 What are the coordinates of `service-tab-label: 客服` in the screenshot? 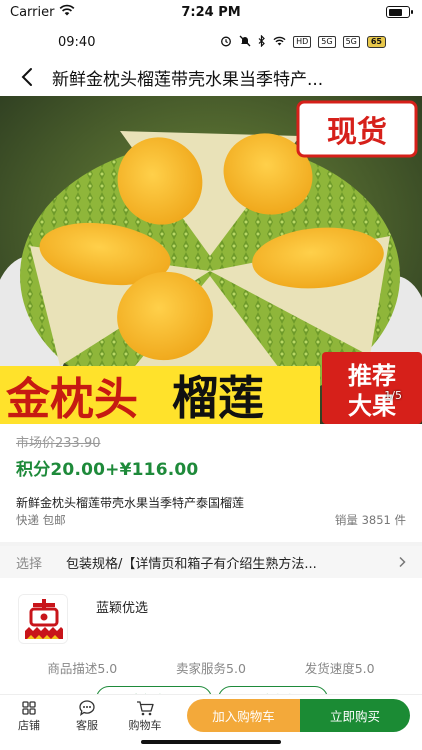 It's located at (87, 725).